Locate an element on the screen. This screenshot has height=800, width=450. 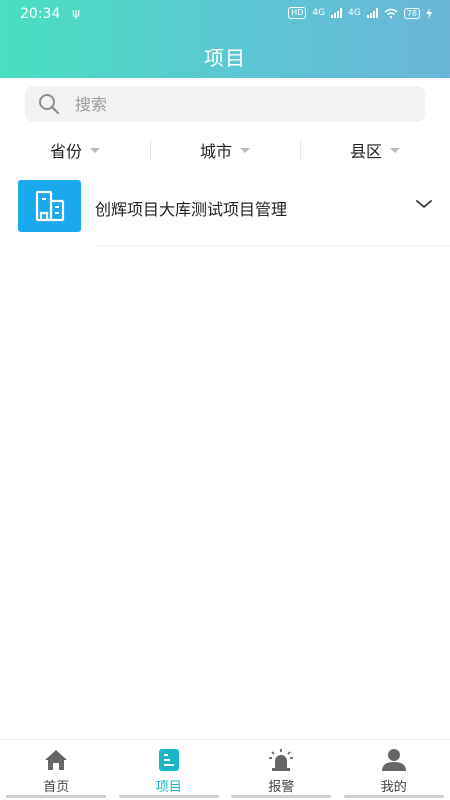
tab-label: 报警 is located at coordinates (281, 787).